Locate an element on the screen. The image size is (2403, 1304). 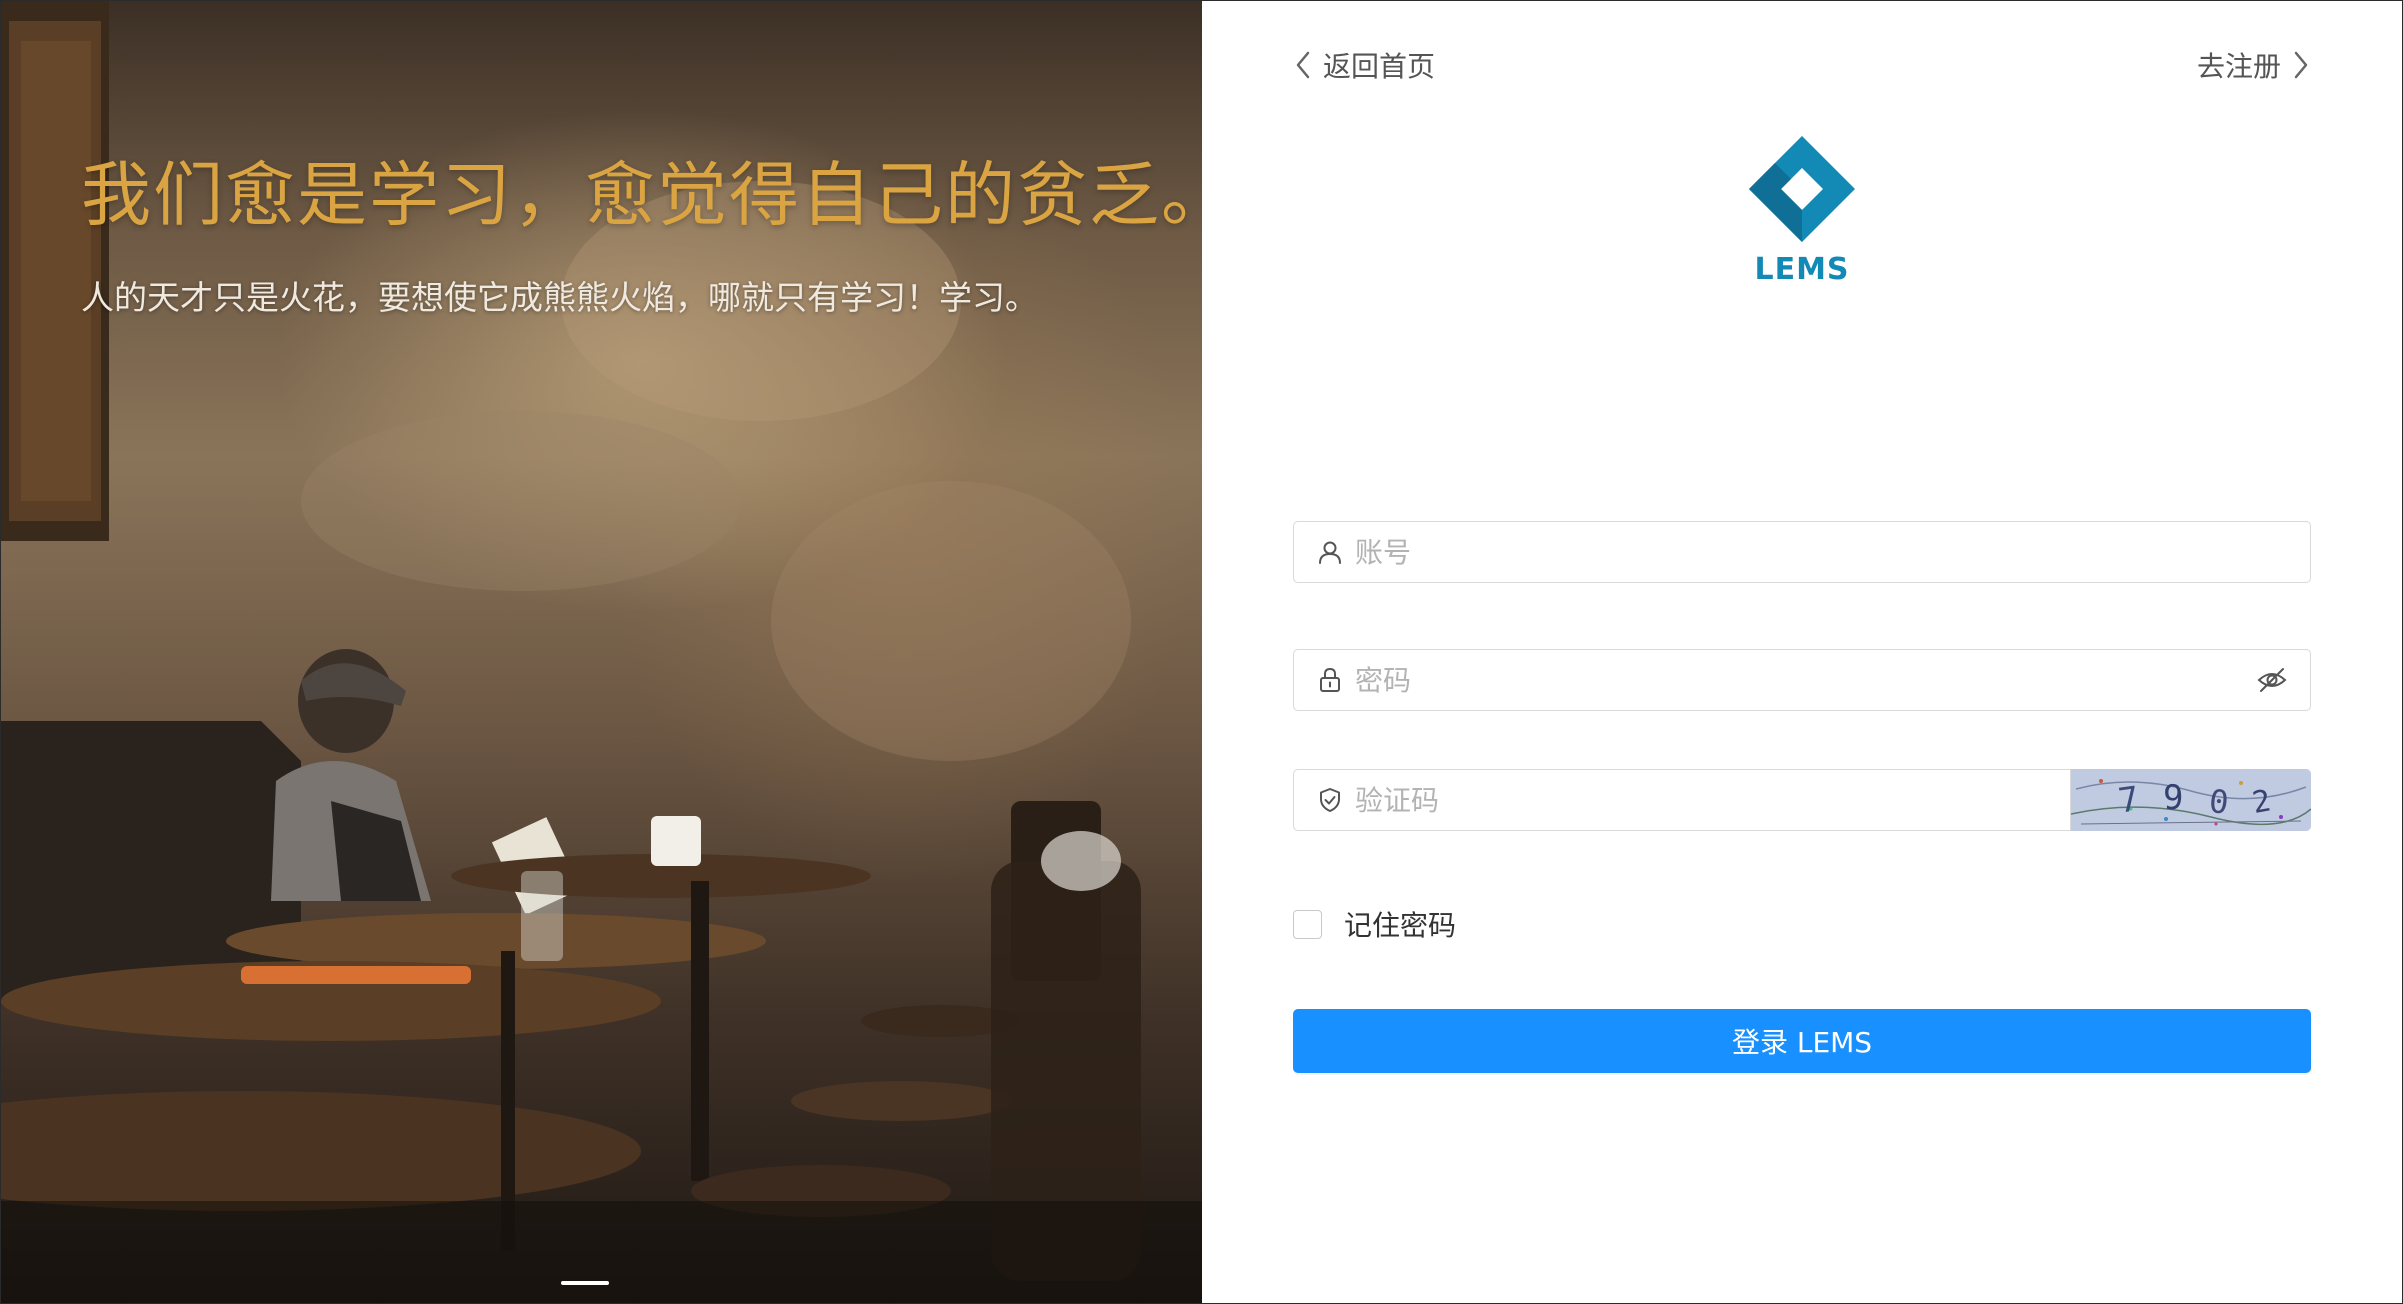
register-link: 去注册 is located at coordinates (2254, 65).